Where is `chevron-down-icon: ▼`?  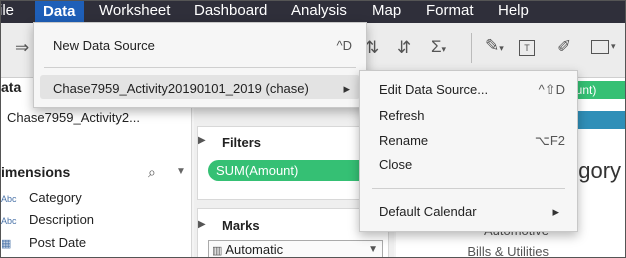 chevron-down-icon: ▼ is located at coordinates (373, 249).